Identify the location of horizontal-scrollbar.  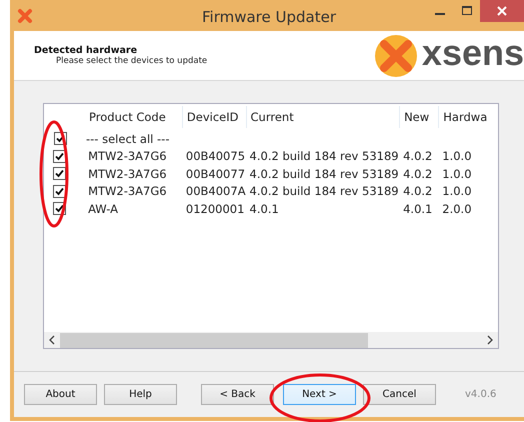
(271, 340).